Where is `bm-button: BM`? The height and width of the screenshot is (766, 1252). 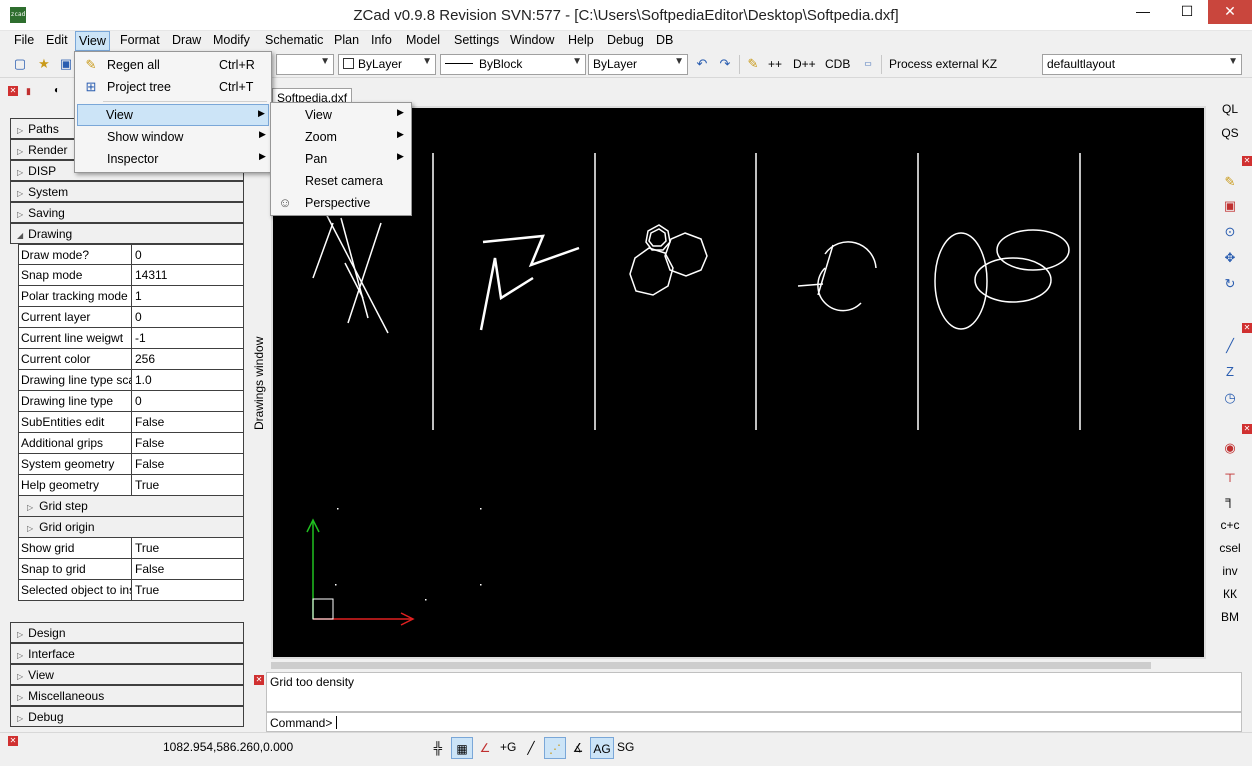 bm-button: BM is located at coordinates (1230, 617).